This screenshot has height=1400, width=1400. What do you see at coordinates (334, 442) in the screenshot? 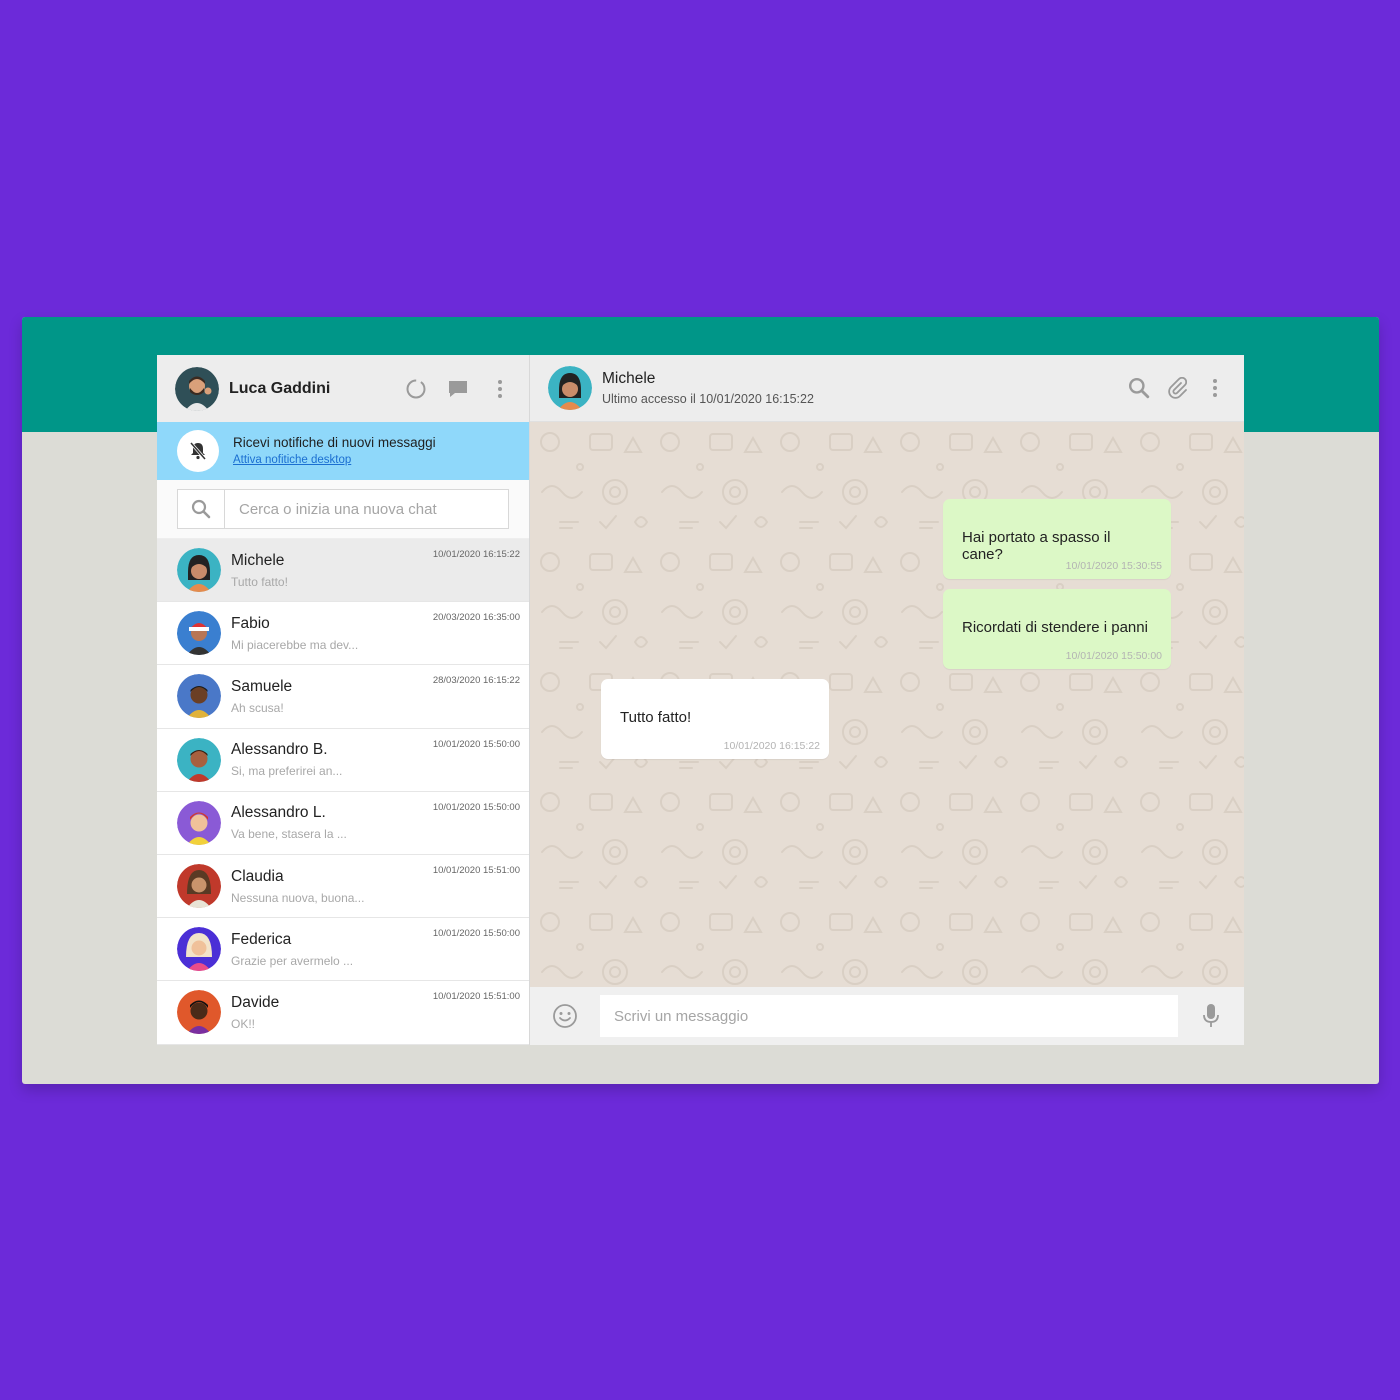
I see `notification-title: Ricevi notifiche di nuovi messaggi` at bounding box center [334, 442].